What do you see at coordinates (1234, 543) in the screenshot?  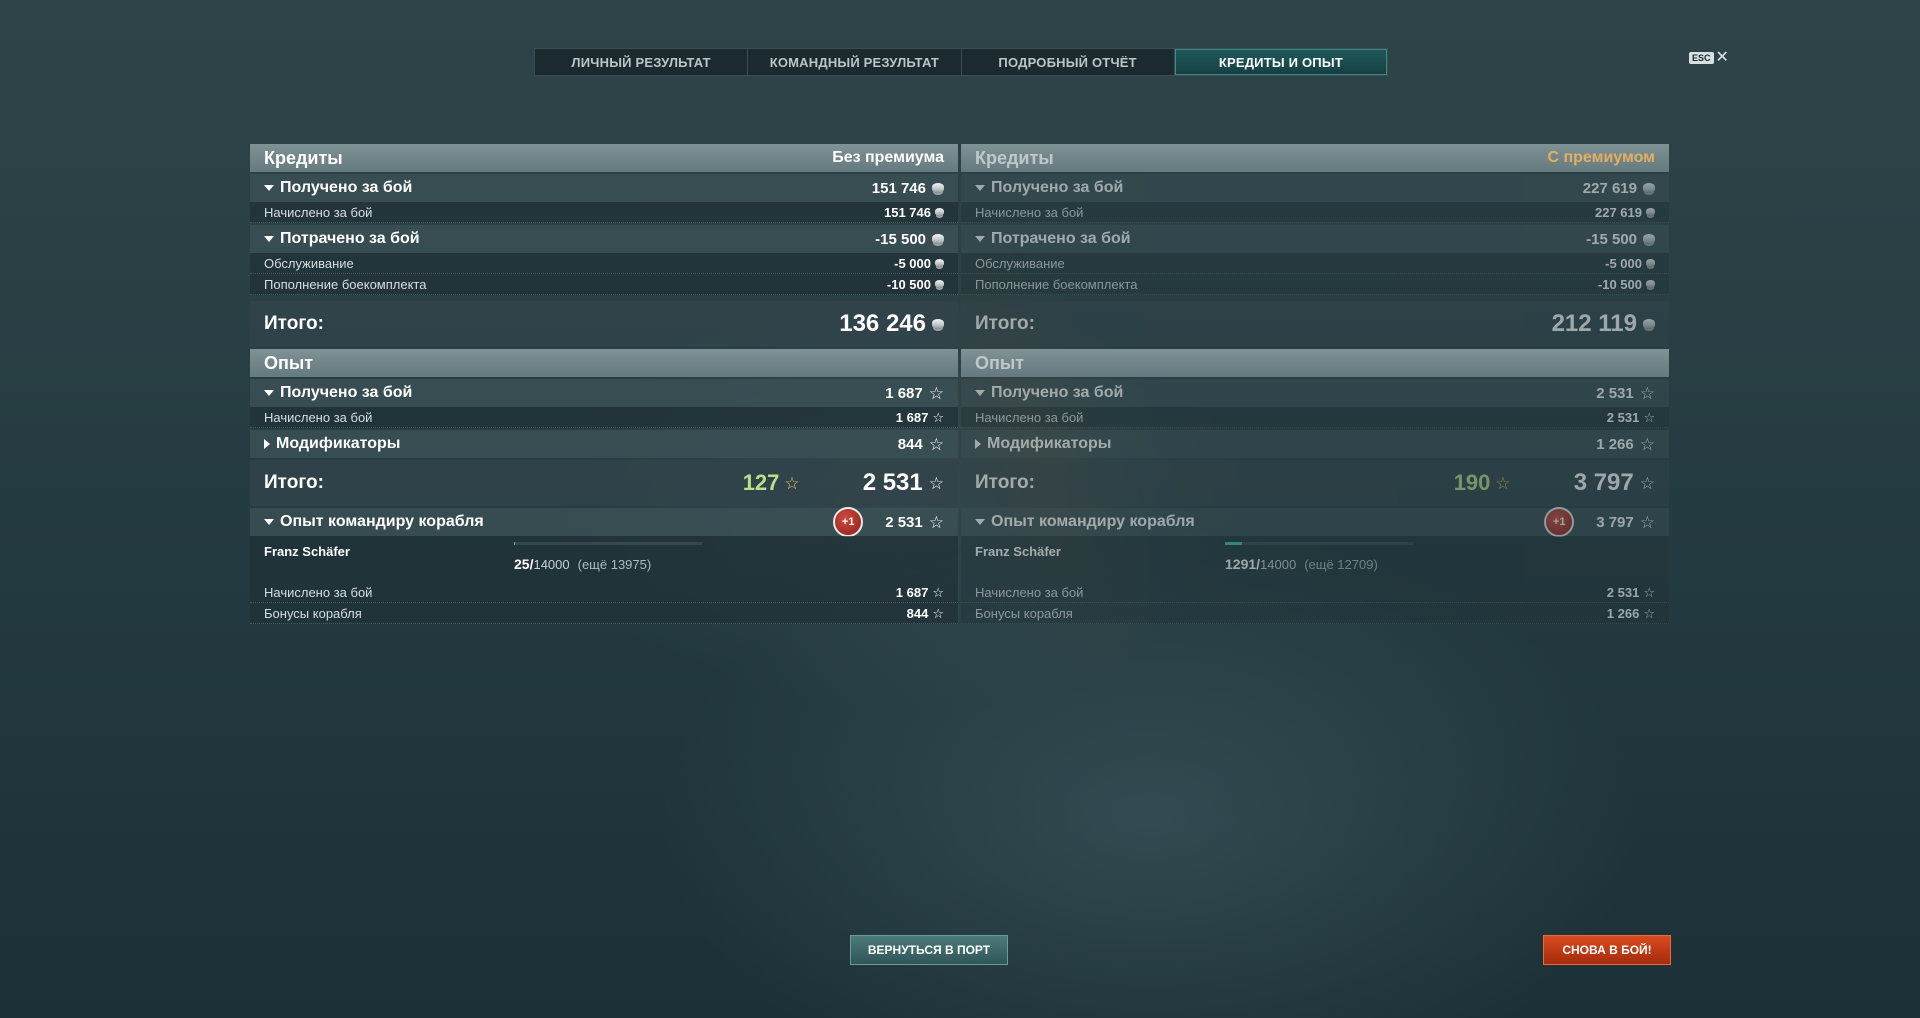 I see `progress-fill` at bounding box center [1234, 543].